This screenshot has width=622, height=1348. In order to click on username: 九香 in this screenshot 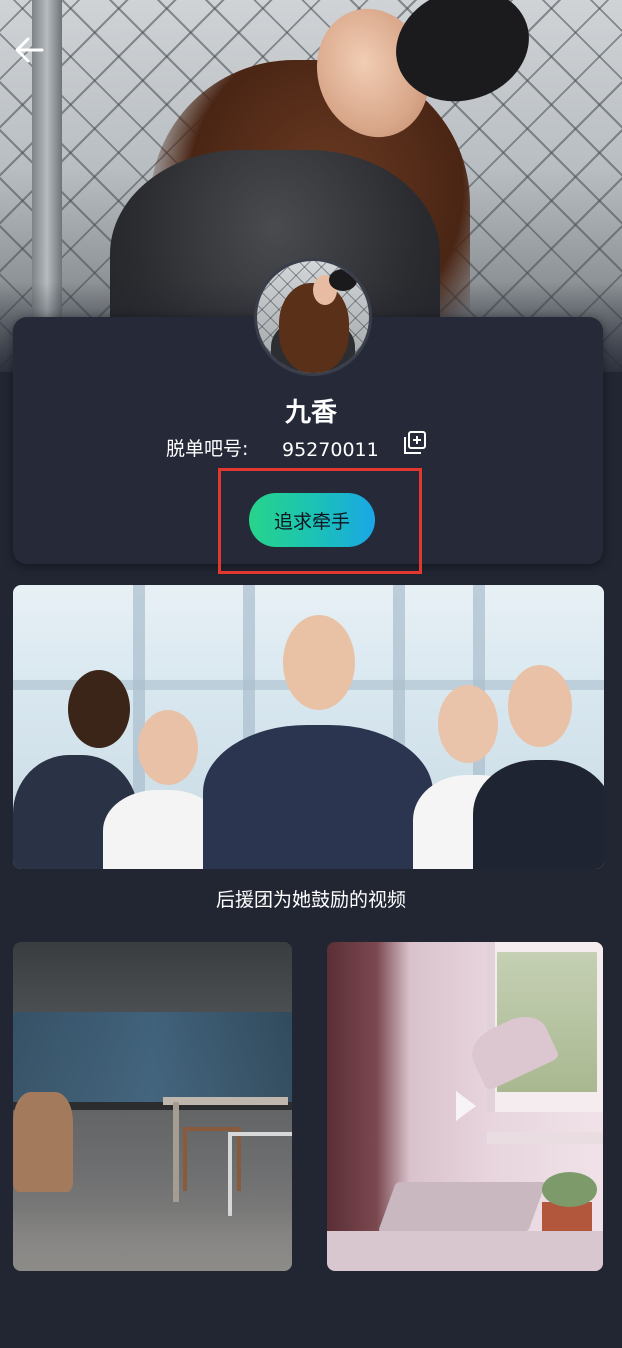, I will do `click(310, 413)`.